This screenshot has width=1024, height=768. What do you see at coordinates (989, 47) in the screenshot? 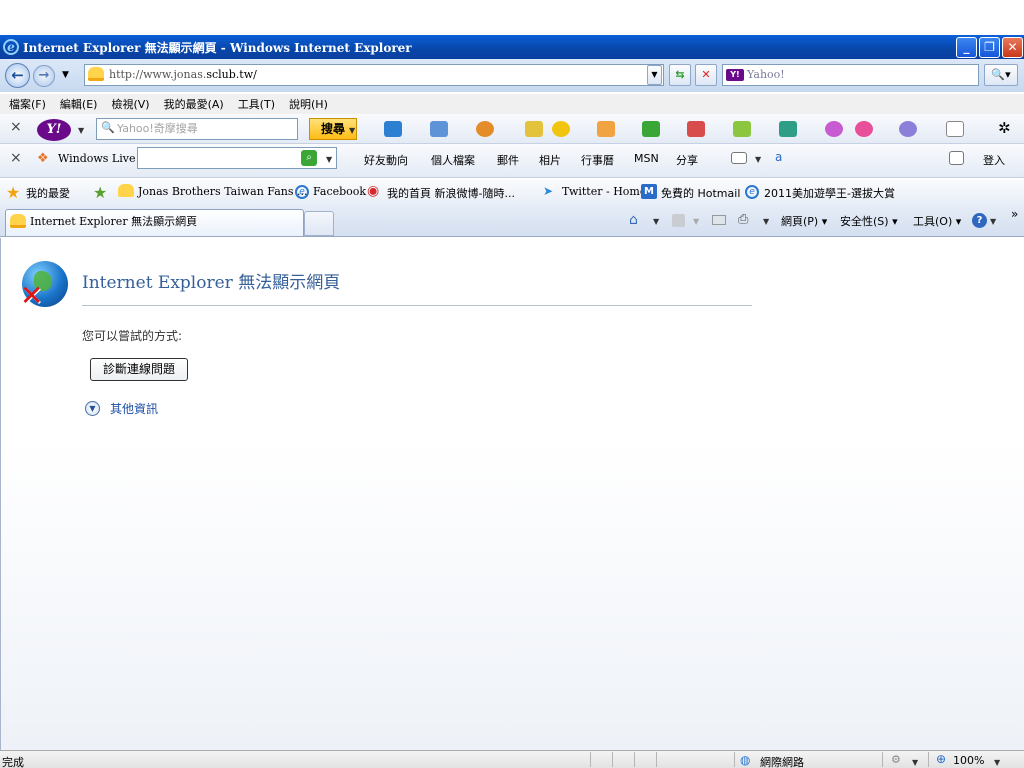
I see `restore-button: ❐` at bounding box center [989, 47].